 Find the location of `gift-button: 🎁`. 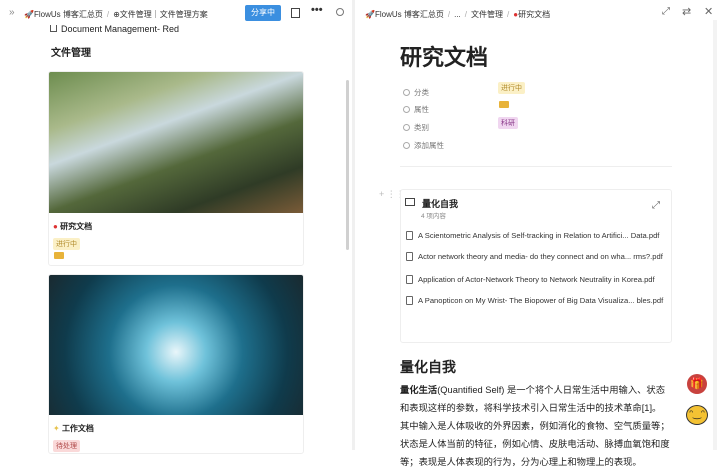

gift-button: 🎁 is located at coordinates (697, 384).